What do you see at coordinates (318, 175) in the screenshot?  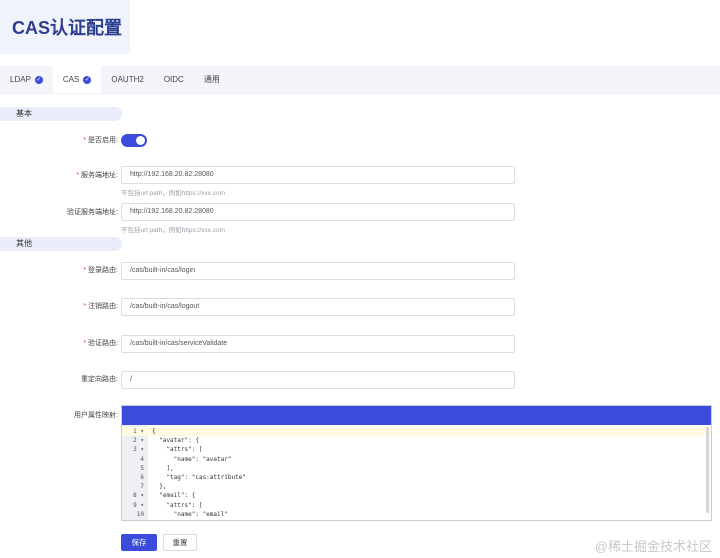 I see `server-url-input: http://192.168.20.82:28080` at bounding box center [318, 175].